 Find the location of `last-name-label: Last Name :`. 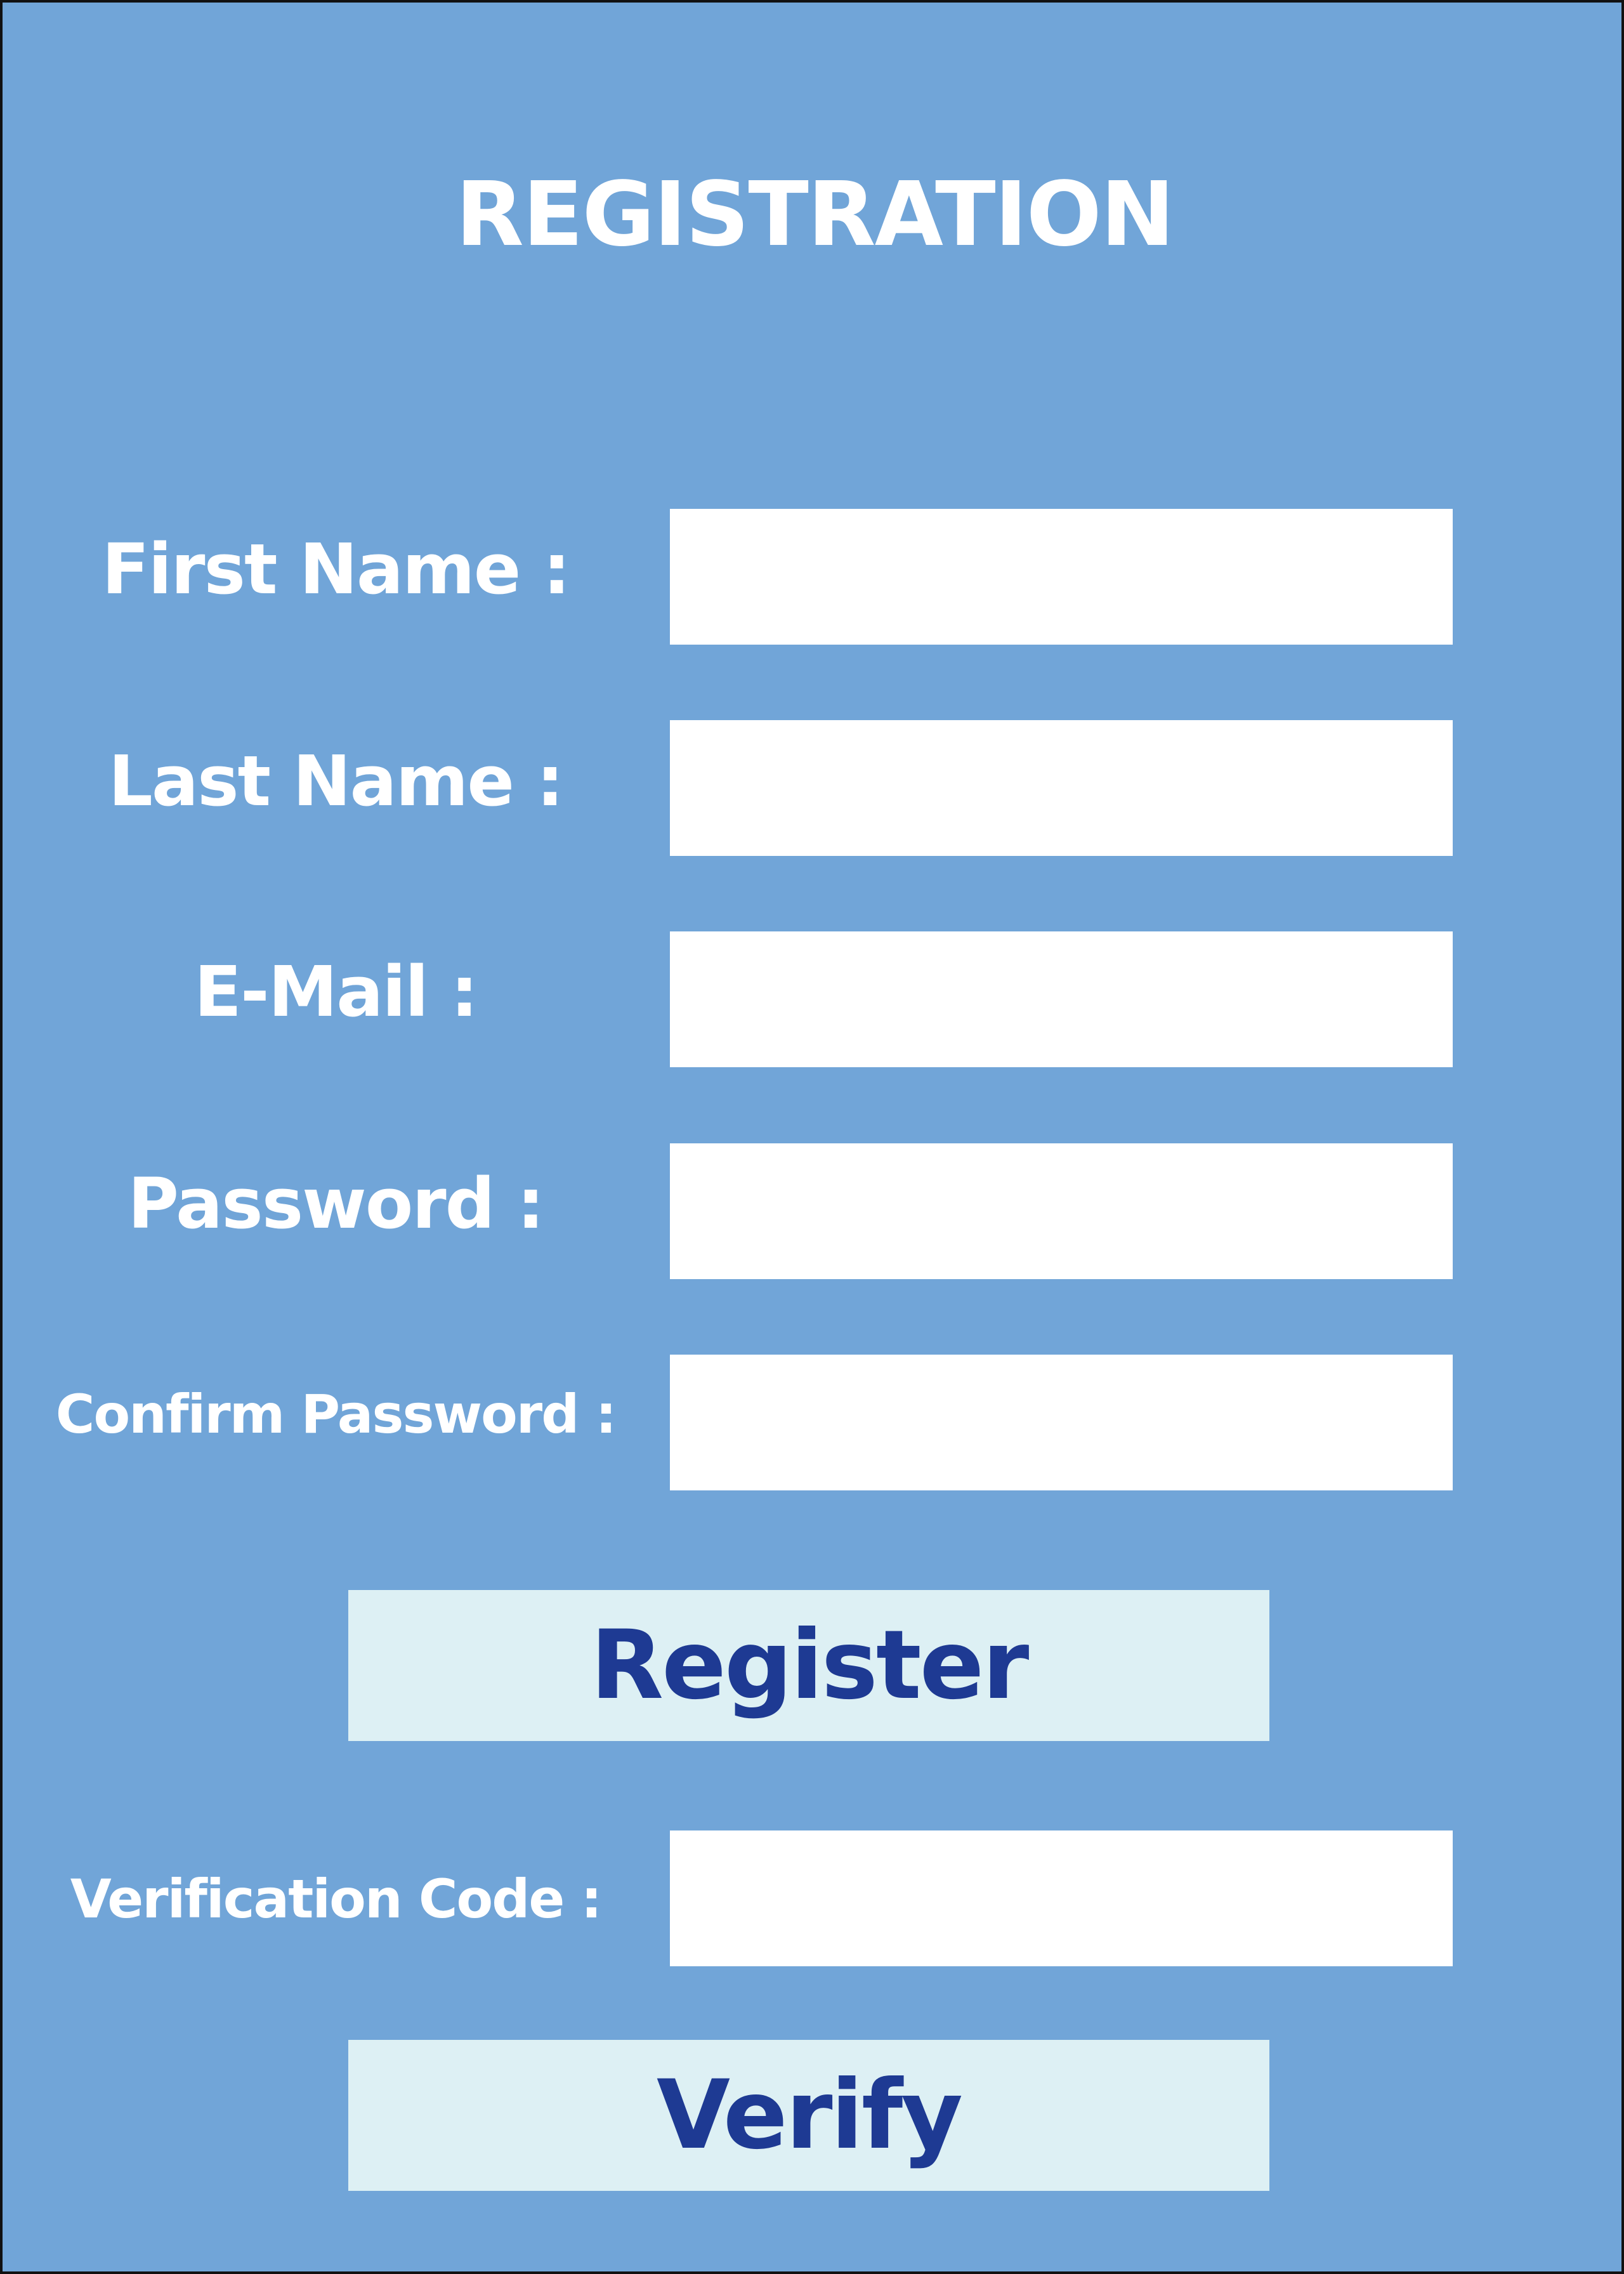

last-name-label: Last Name : is located at coordinates (336, 781).